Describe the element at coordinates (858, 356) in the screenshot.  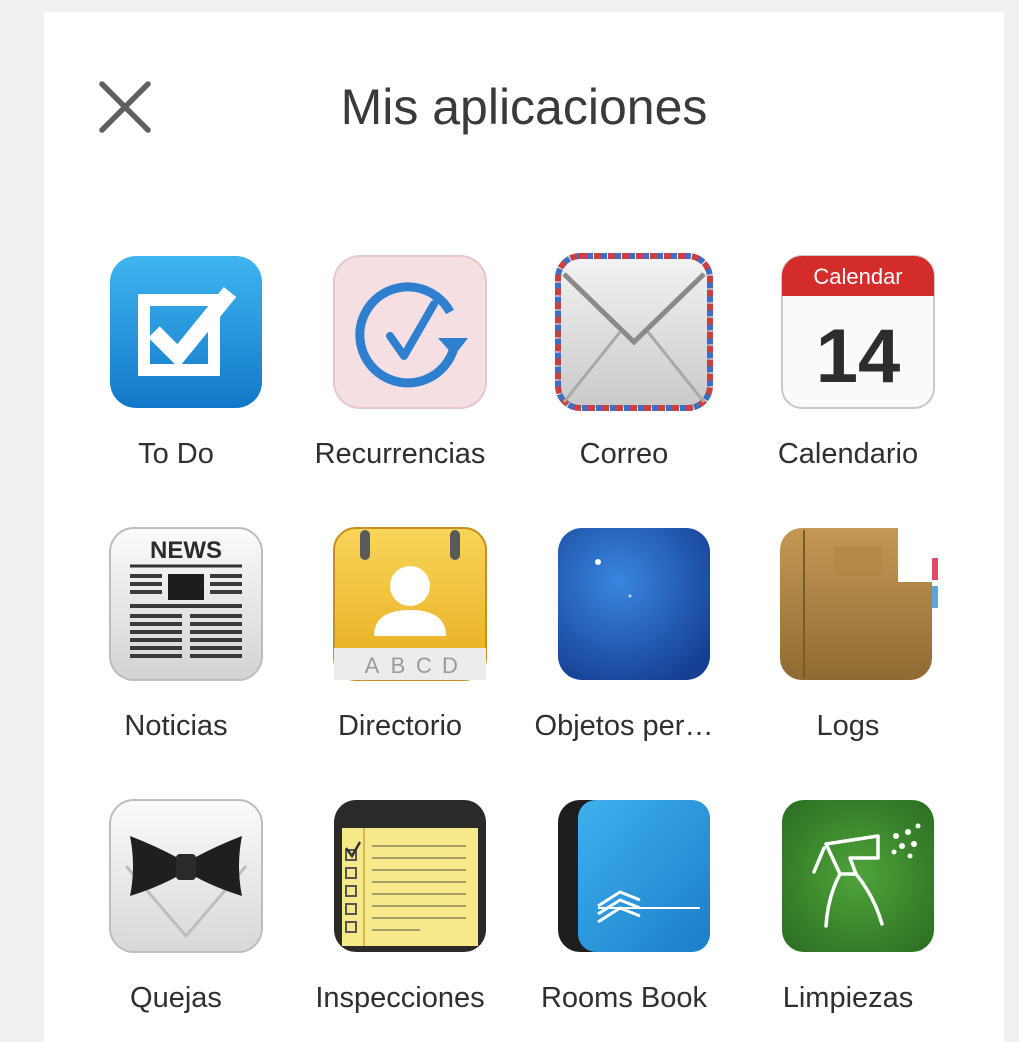
I see `calendar-icon-day: 14` at that location.